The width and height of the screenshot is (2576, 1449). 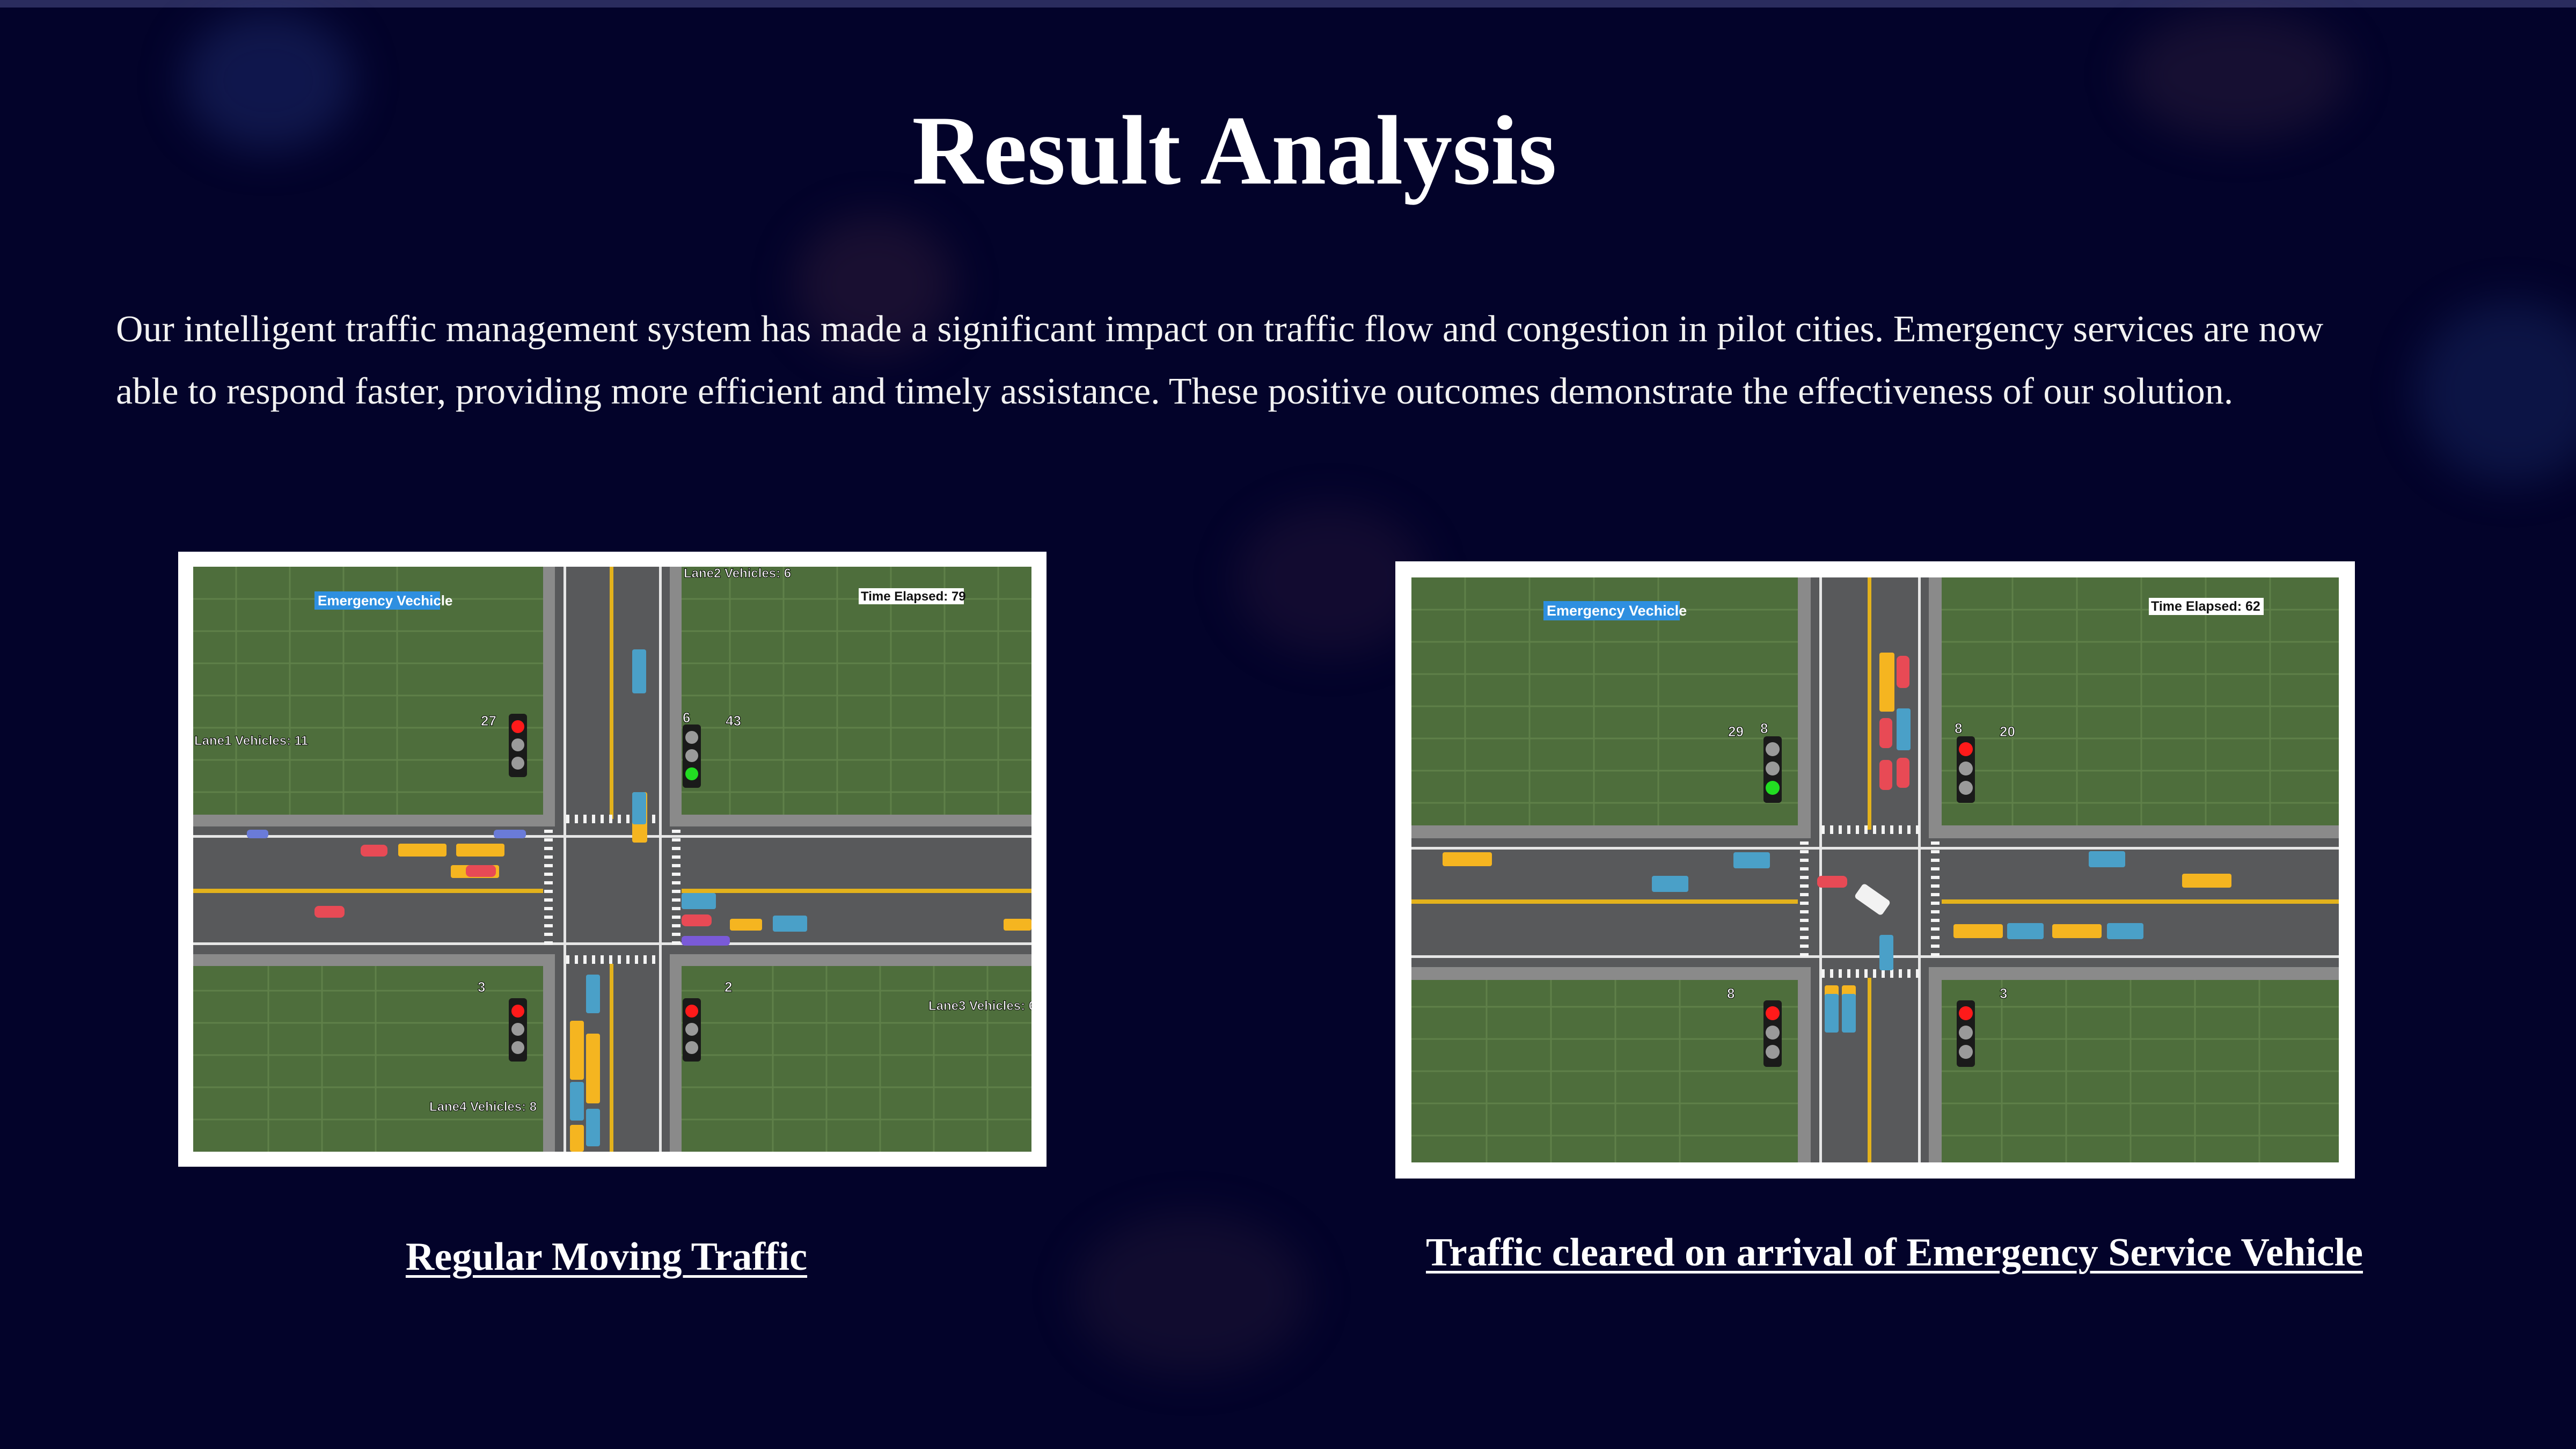 I want to click on signal-timer: 27, so click(x=488, y=721).